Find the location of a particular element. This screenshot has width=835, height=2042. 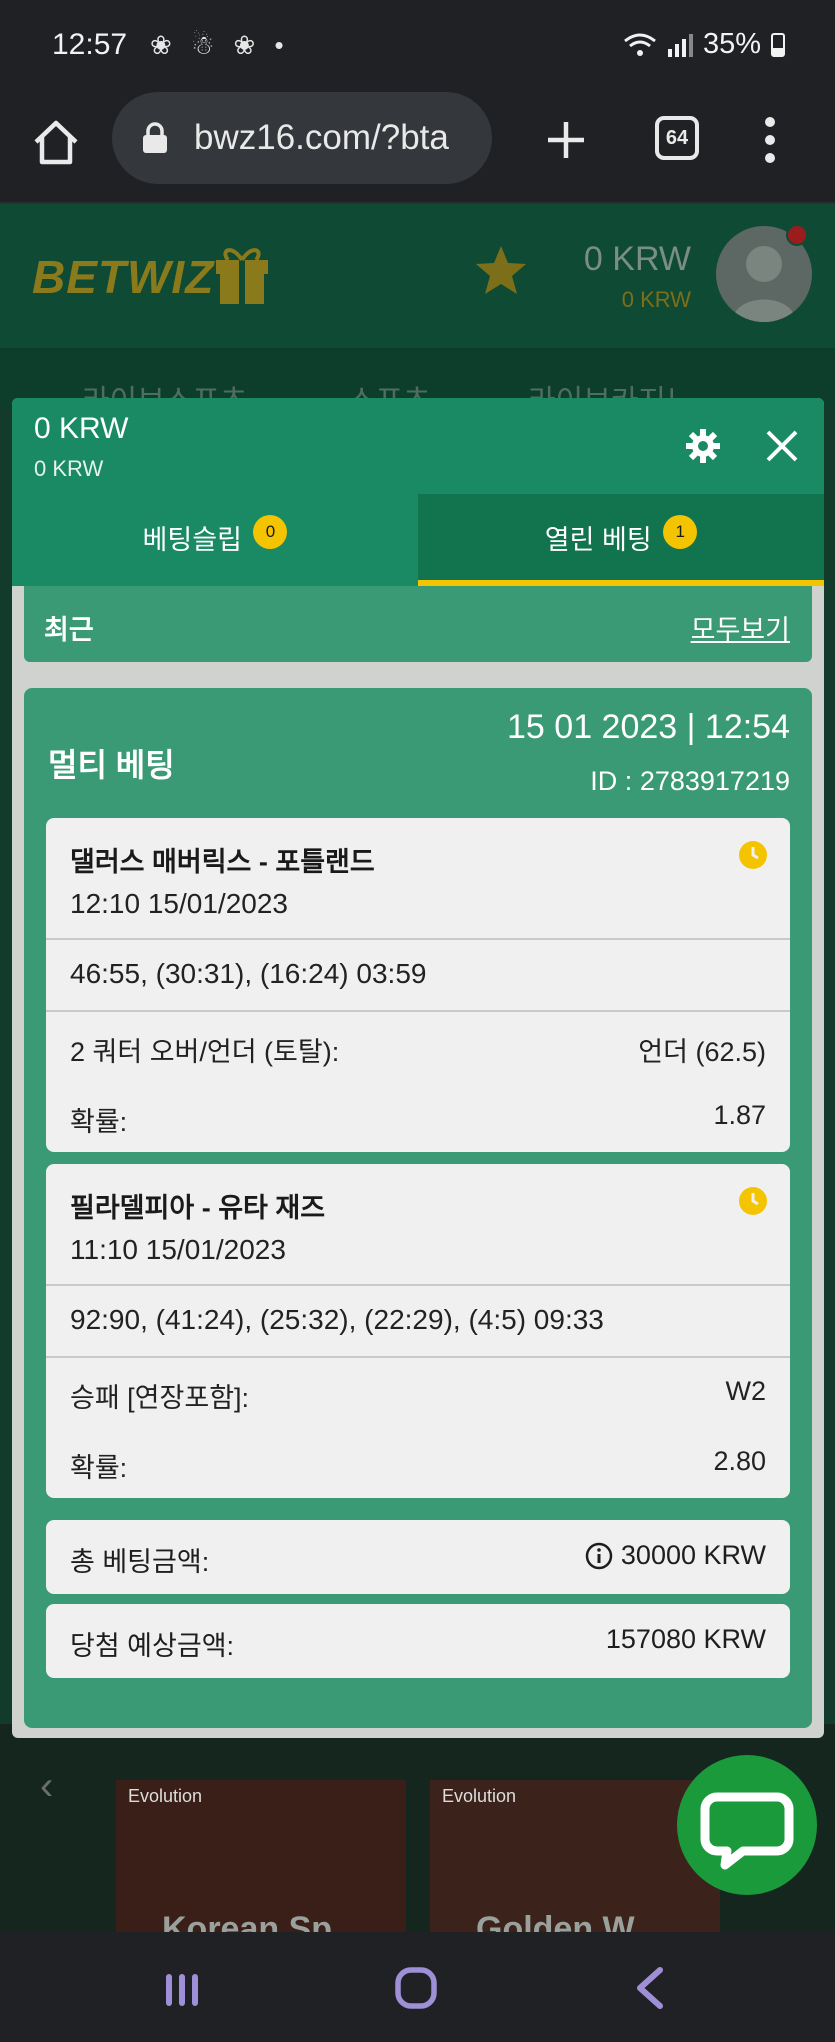

live-chat-button is located at coordinates (747, 1825).